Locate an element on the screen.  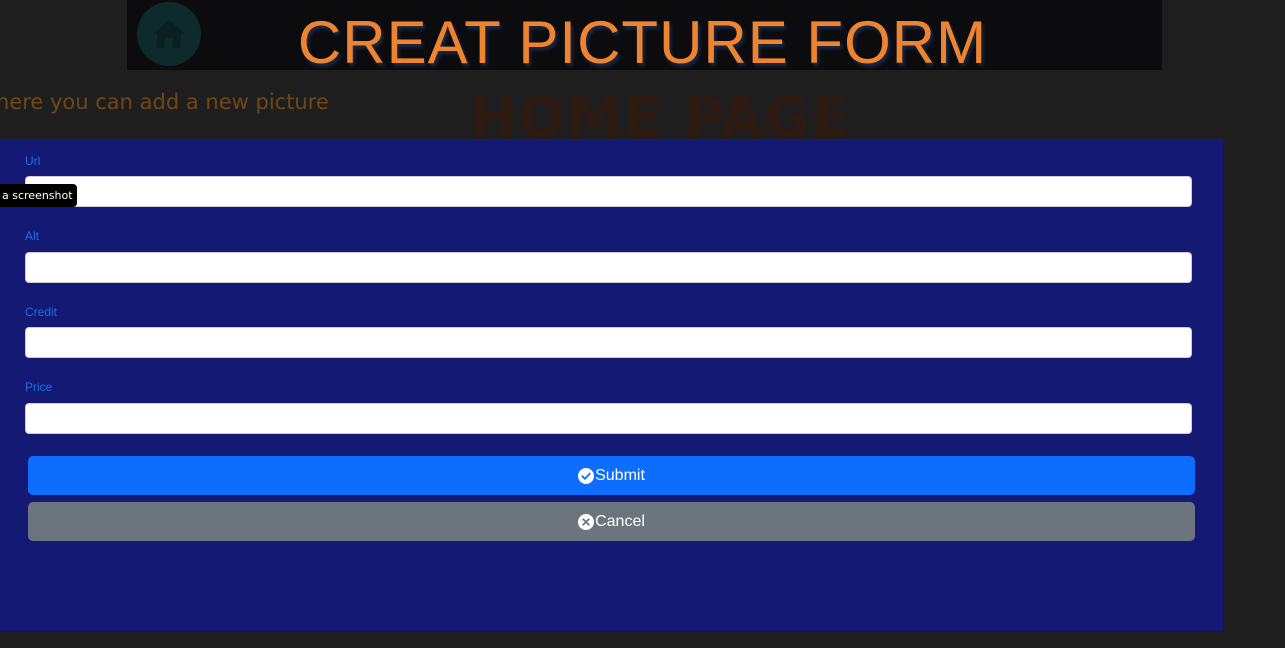
credit-label: Credit is located at coordinates (41, 312).